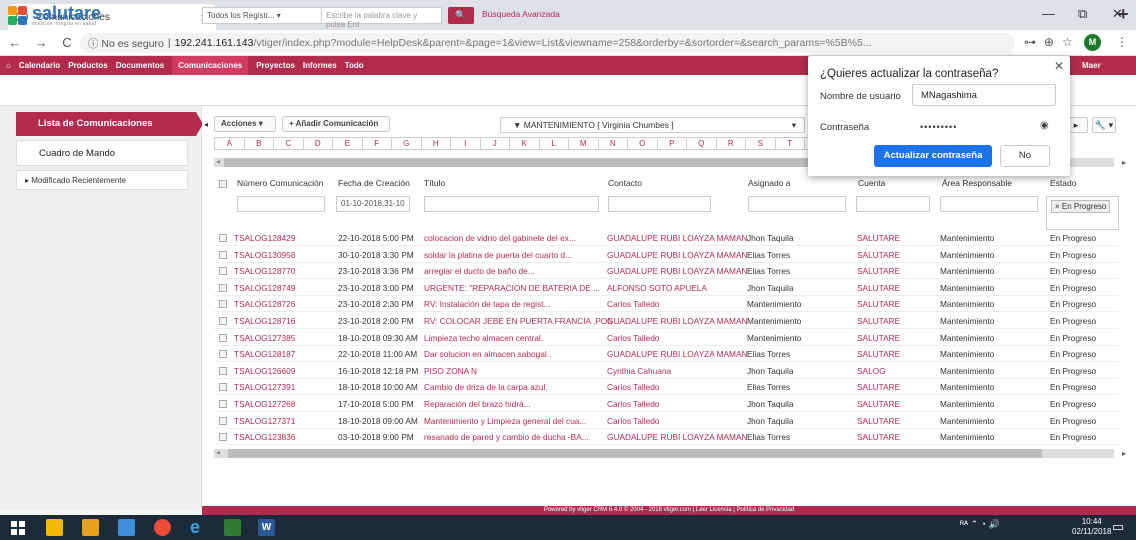 The width and height of the screenshot is (1136, 540). I want to click on sidebar-item-cuadro-mando: Cuadro de Mando, so click(102, 153).